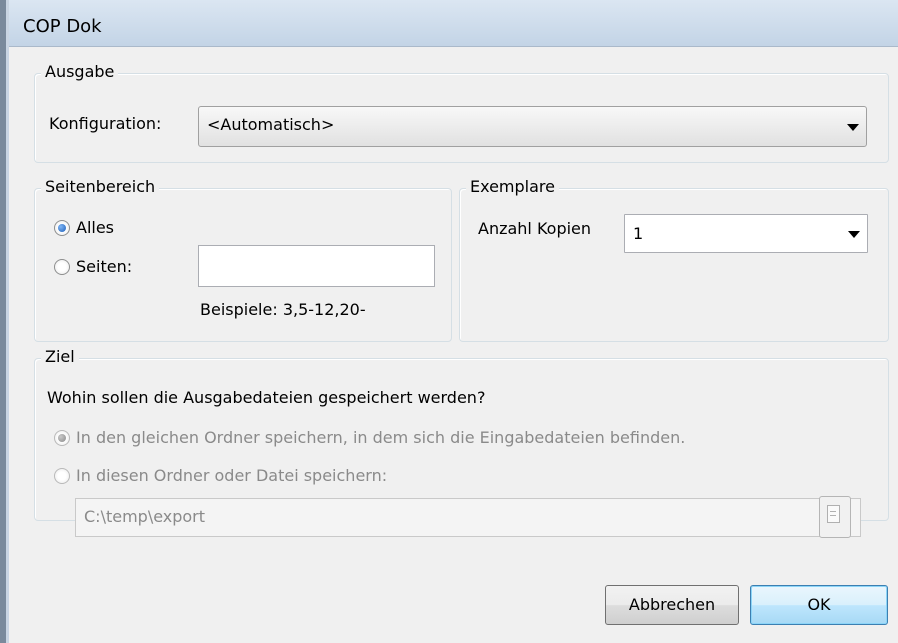 This screenshot has width=898, height=643. What do you see at coordinates (62, 26) in the screenshot?
I see `window-title: COP Dok` at bounding box center [62, 26].